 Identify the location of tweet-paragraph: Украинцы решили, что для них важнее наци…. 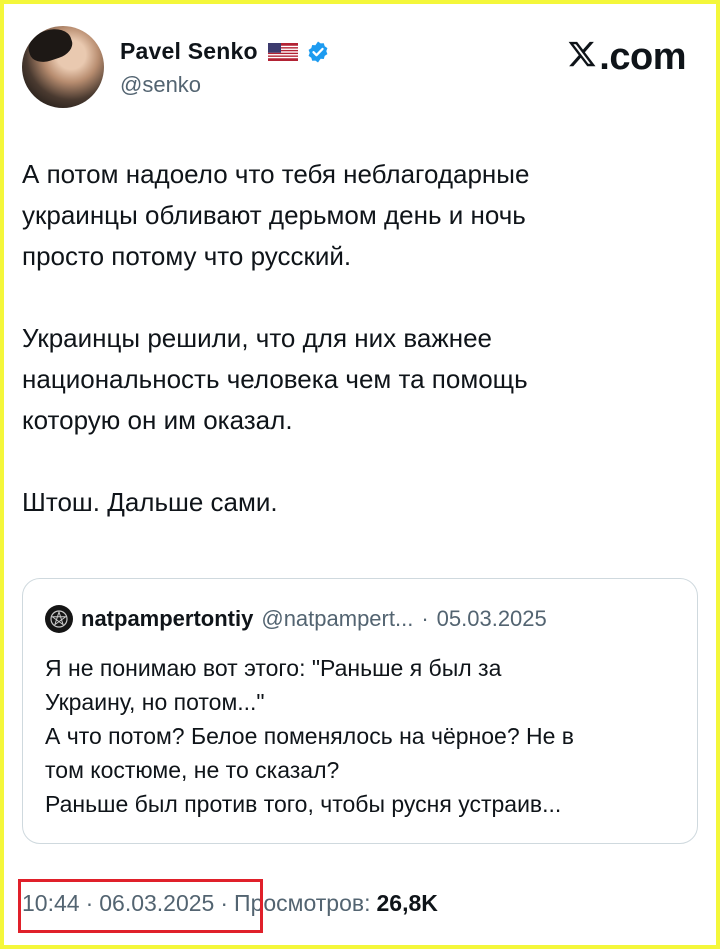
(275, 379).